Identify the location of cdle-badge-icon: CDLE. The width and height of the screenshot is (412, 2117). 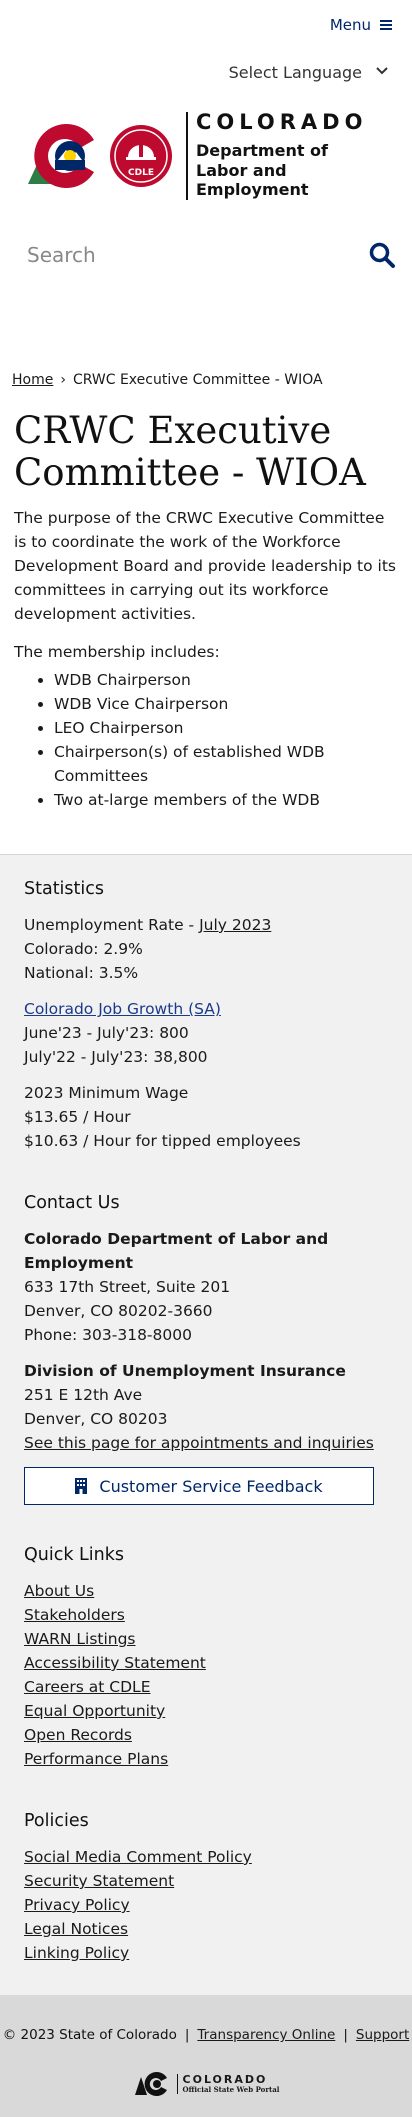
(141, 156).